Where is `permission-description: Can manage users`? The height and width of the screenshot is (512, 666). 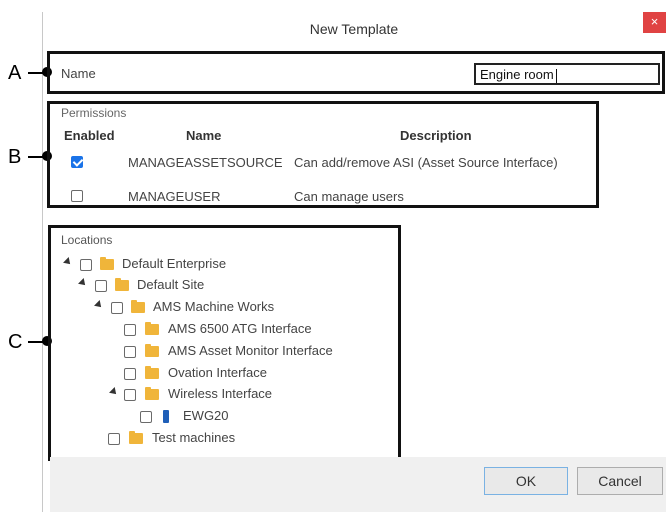 permission-description: Can manage users is located at coordinates (349, 196).